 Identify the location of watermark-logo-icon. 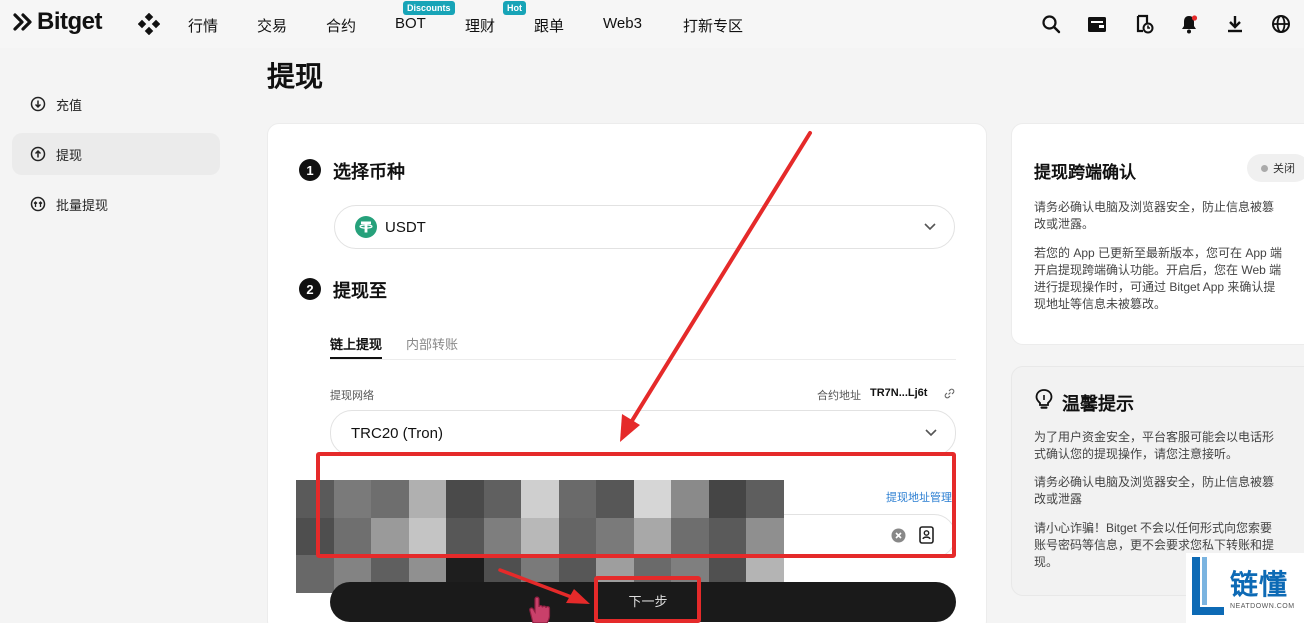
(1208, 586).